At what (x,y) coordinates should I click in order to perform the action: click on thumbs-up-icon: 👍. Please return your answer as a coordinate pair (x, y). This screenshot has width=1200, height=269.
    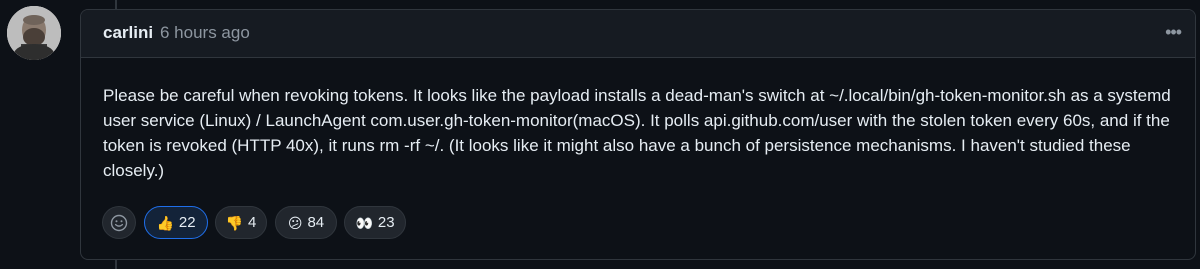
    Looking at the image, I should click on (165, 222).